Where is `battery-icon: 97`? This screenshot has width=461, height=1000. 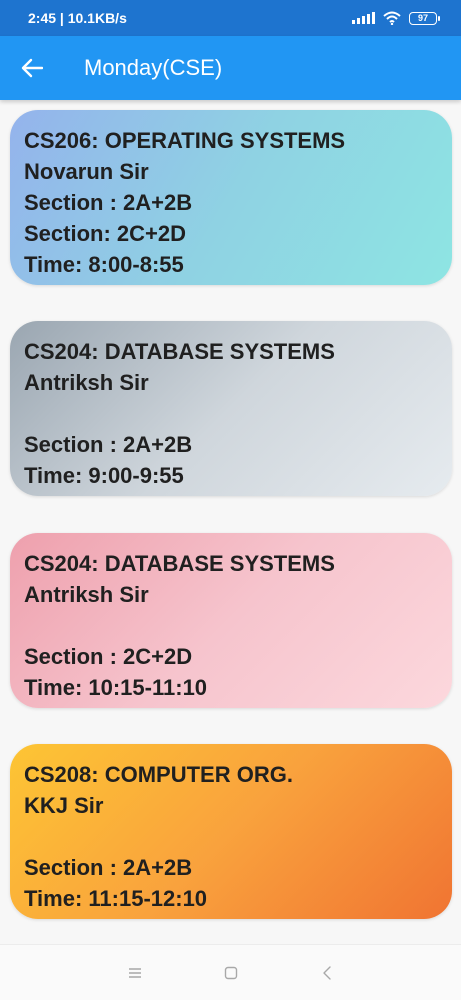 battery-icon: 97 is located at coordinates (424, 18).